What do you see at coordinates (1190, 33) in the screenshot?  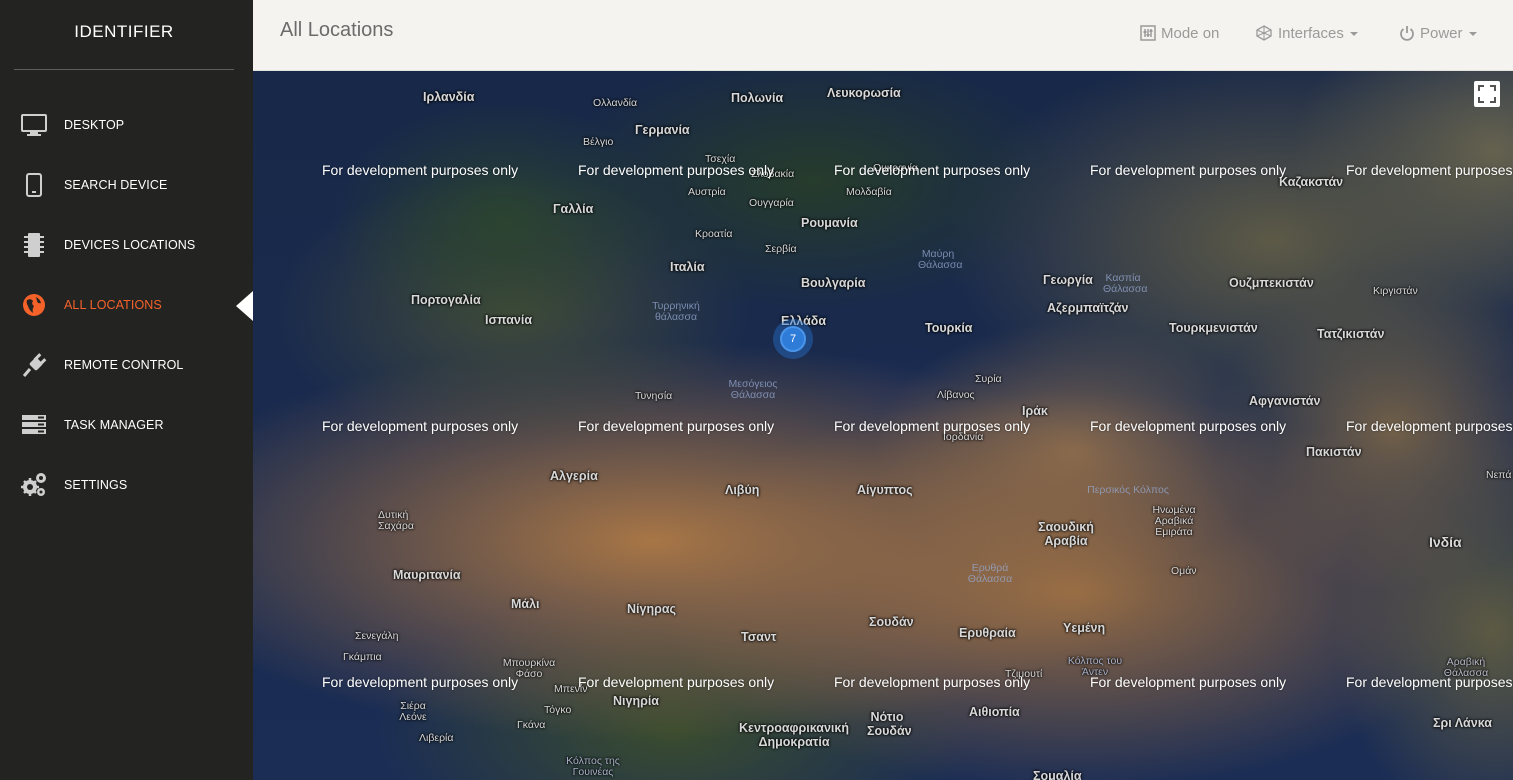 I see `mode-label: Mode on` at bounding box center [1190, 33].